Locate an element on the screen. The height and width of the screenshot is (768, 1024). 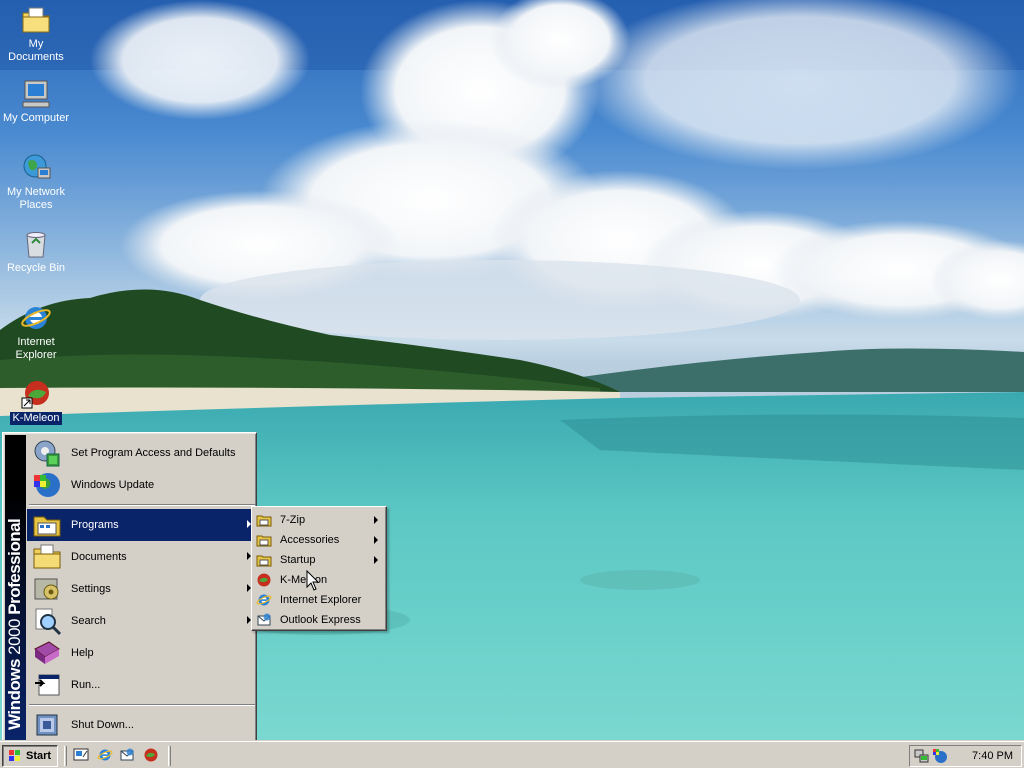
start-item-label: Settings is located at coordinates (91, 589).